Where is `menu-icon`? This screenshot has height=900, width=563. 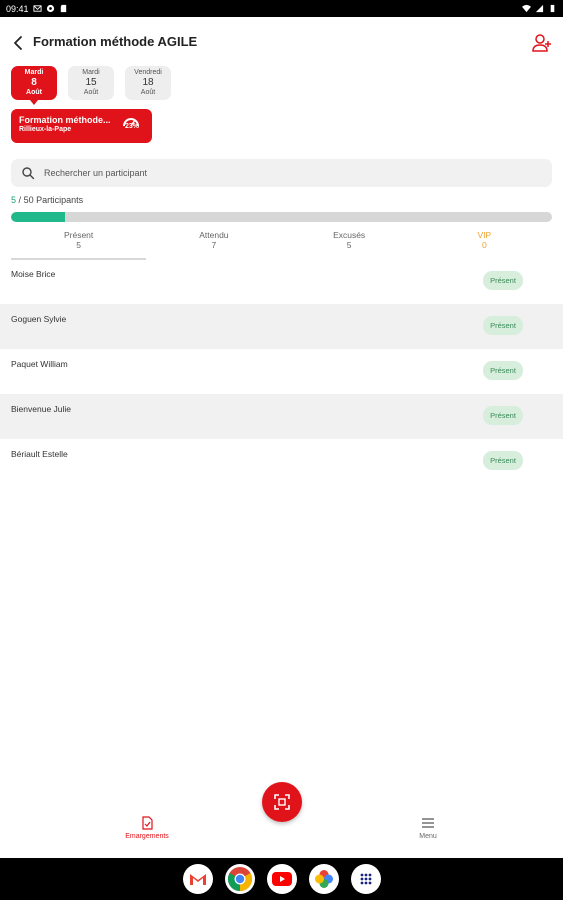
menu-icon is located at coordinates (428, 823).